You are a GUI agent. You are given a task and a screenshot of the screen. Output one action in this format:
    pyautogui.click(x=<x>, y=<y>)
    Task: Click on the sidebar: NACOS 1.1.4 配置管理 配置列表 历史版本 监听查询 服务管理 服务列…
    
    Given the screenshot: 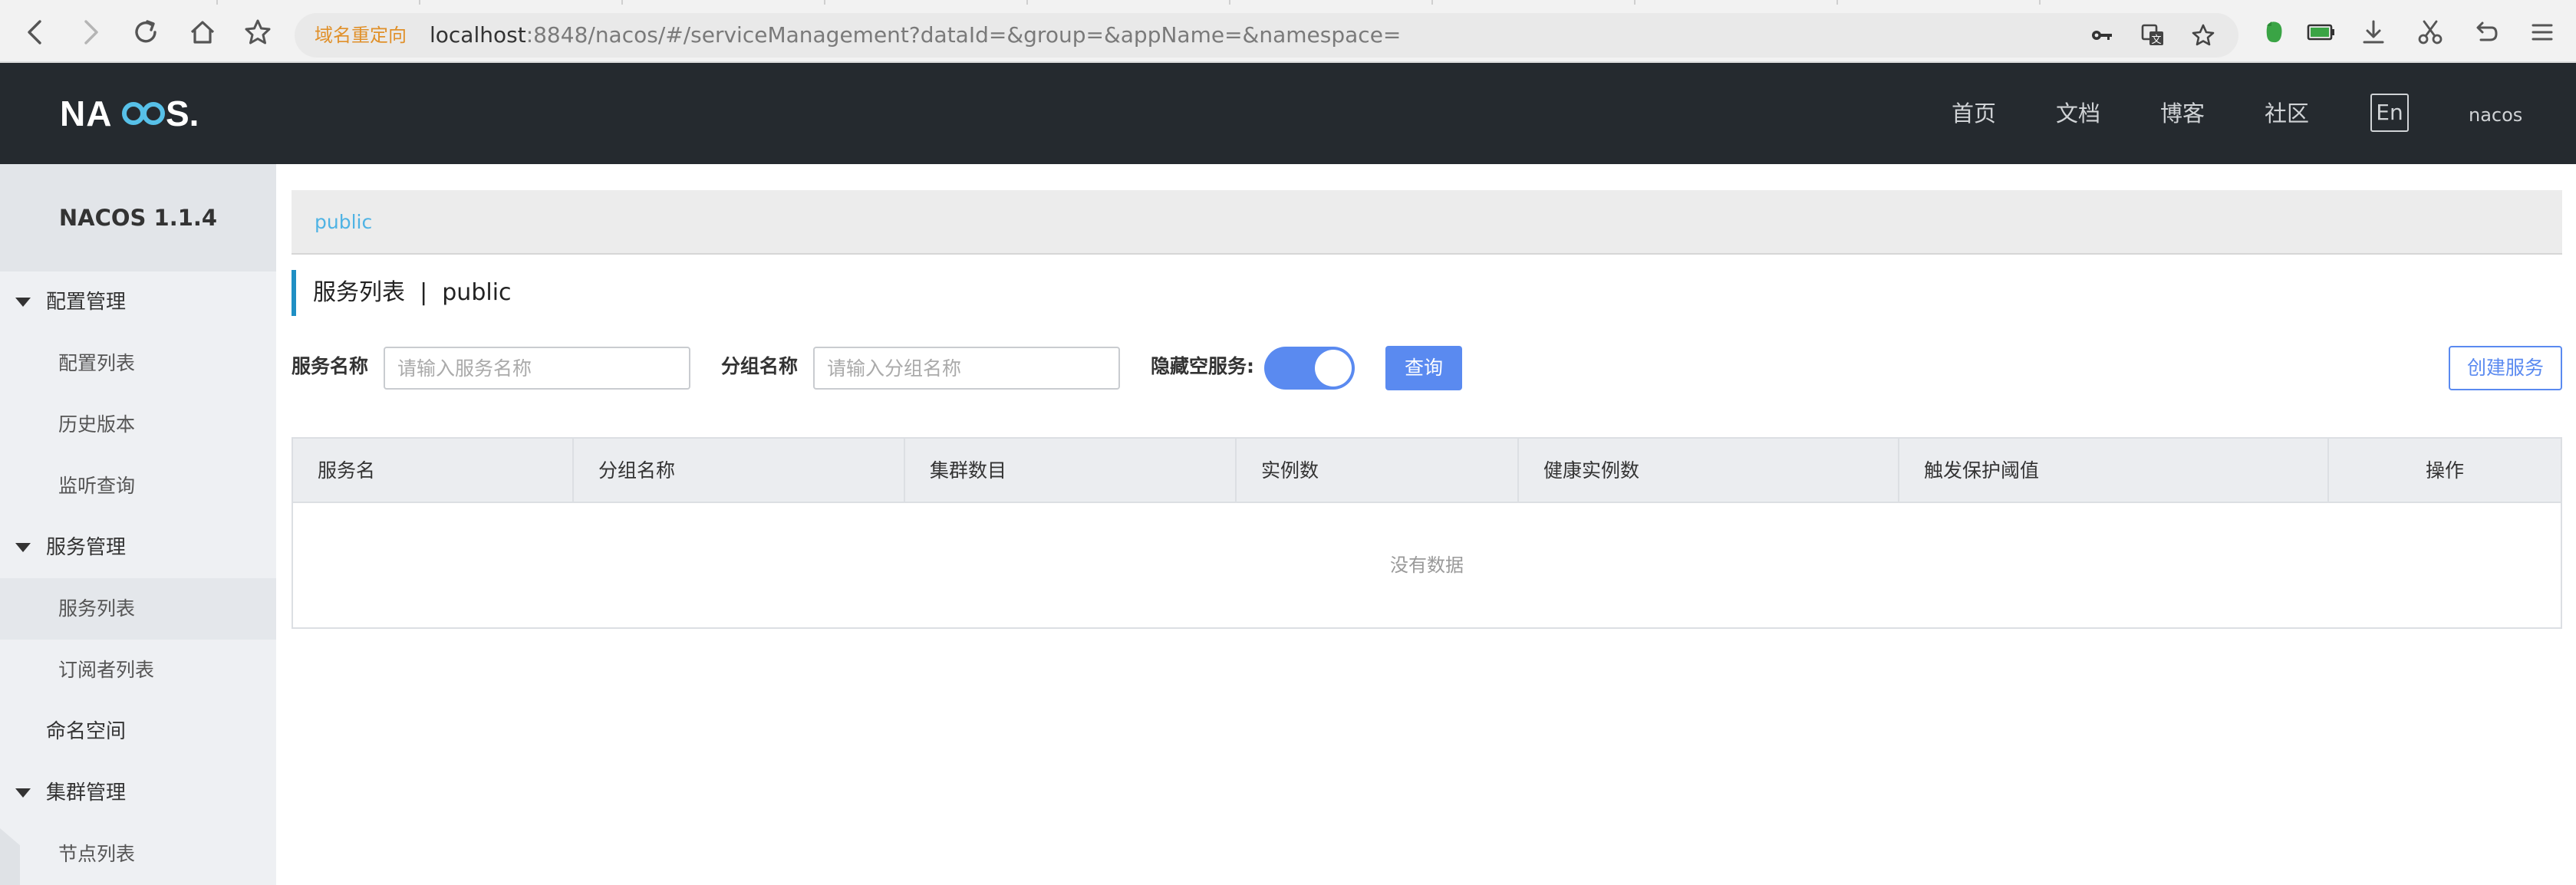 What is the action you would take?
    pyautogui.click(x=138, y=524)
    